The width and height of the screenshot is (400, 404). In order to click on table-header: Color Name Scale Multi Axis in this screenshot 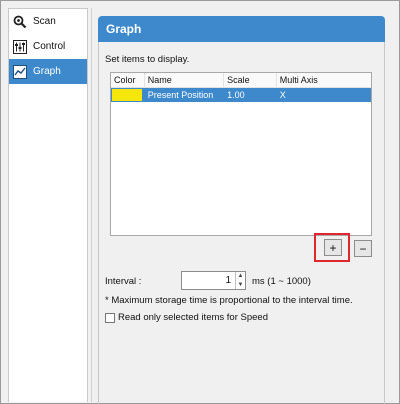, I will do `click(241, 80)`.